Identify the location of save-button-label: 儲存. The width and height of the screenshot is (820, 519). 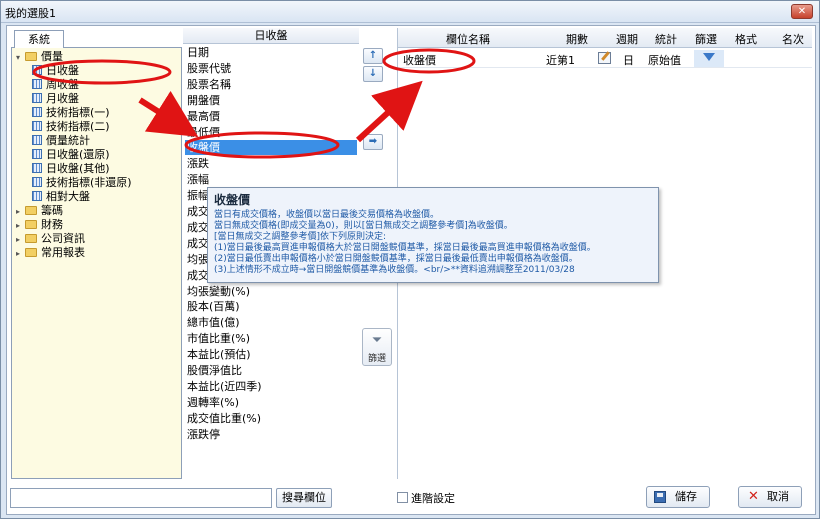
(686, 496).